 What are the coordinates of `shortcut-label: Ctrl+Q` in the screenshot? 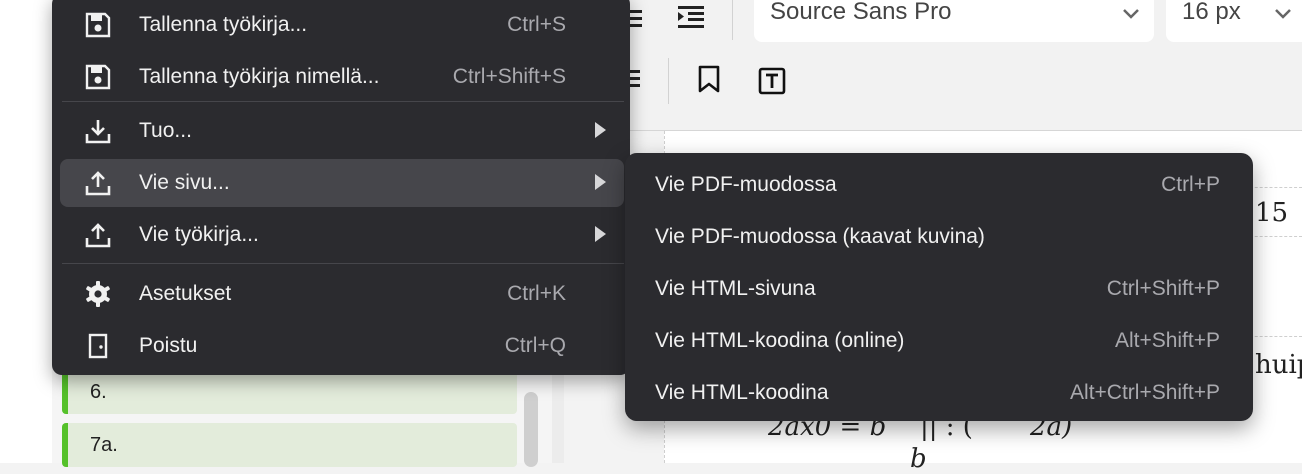 It's located at (535, 345).